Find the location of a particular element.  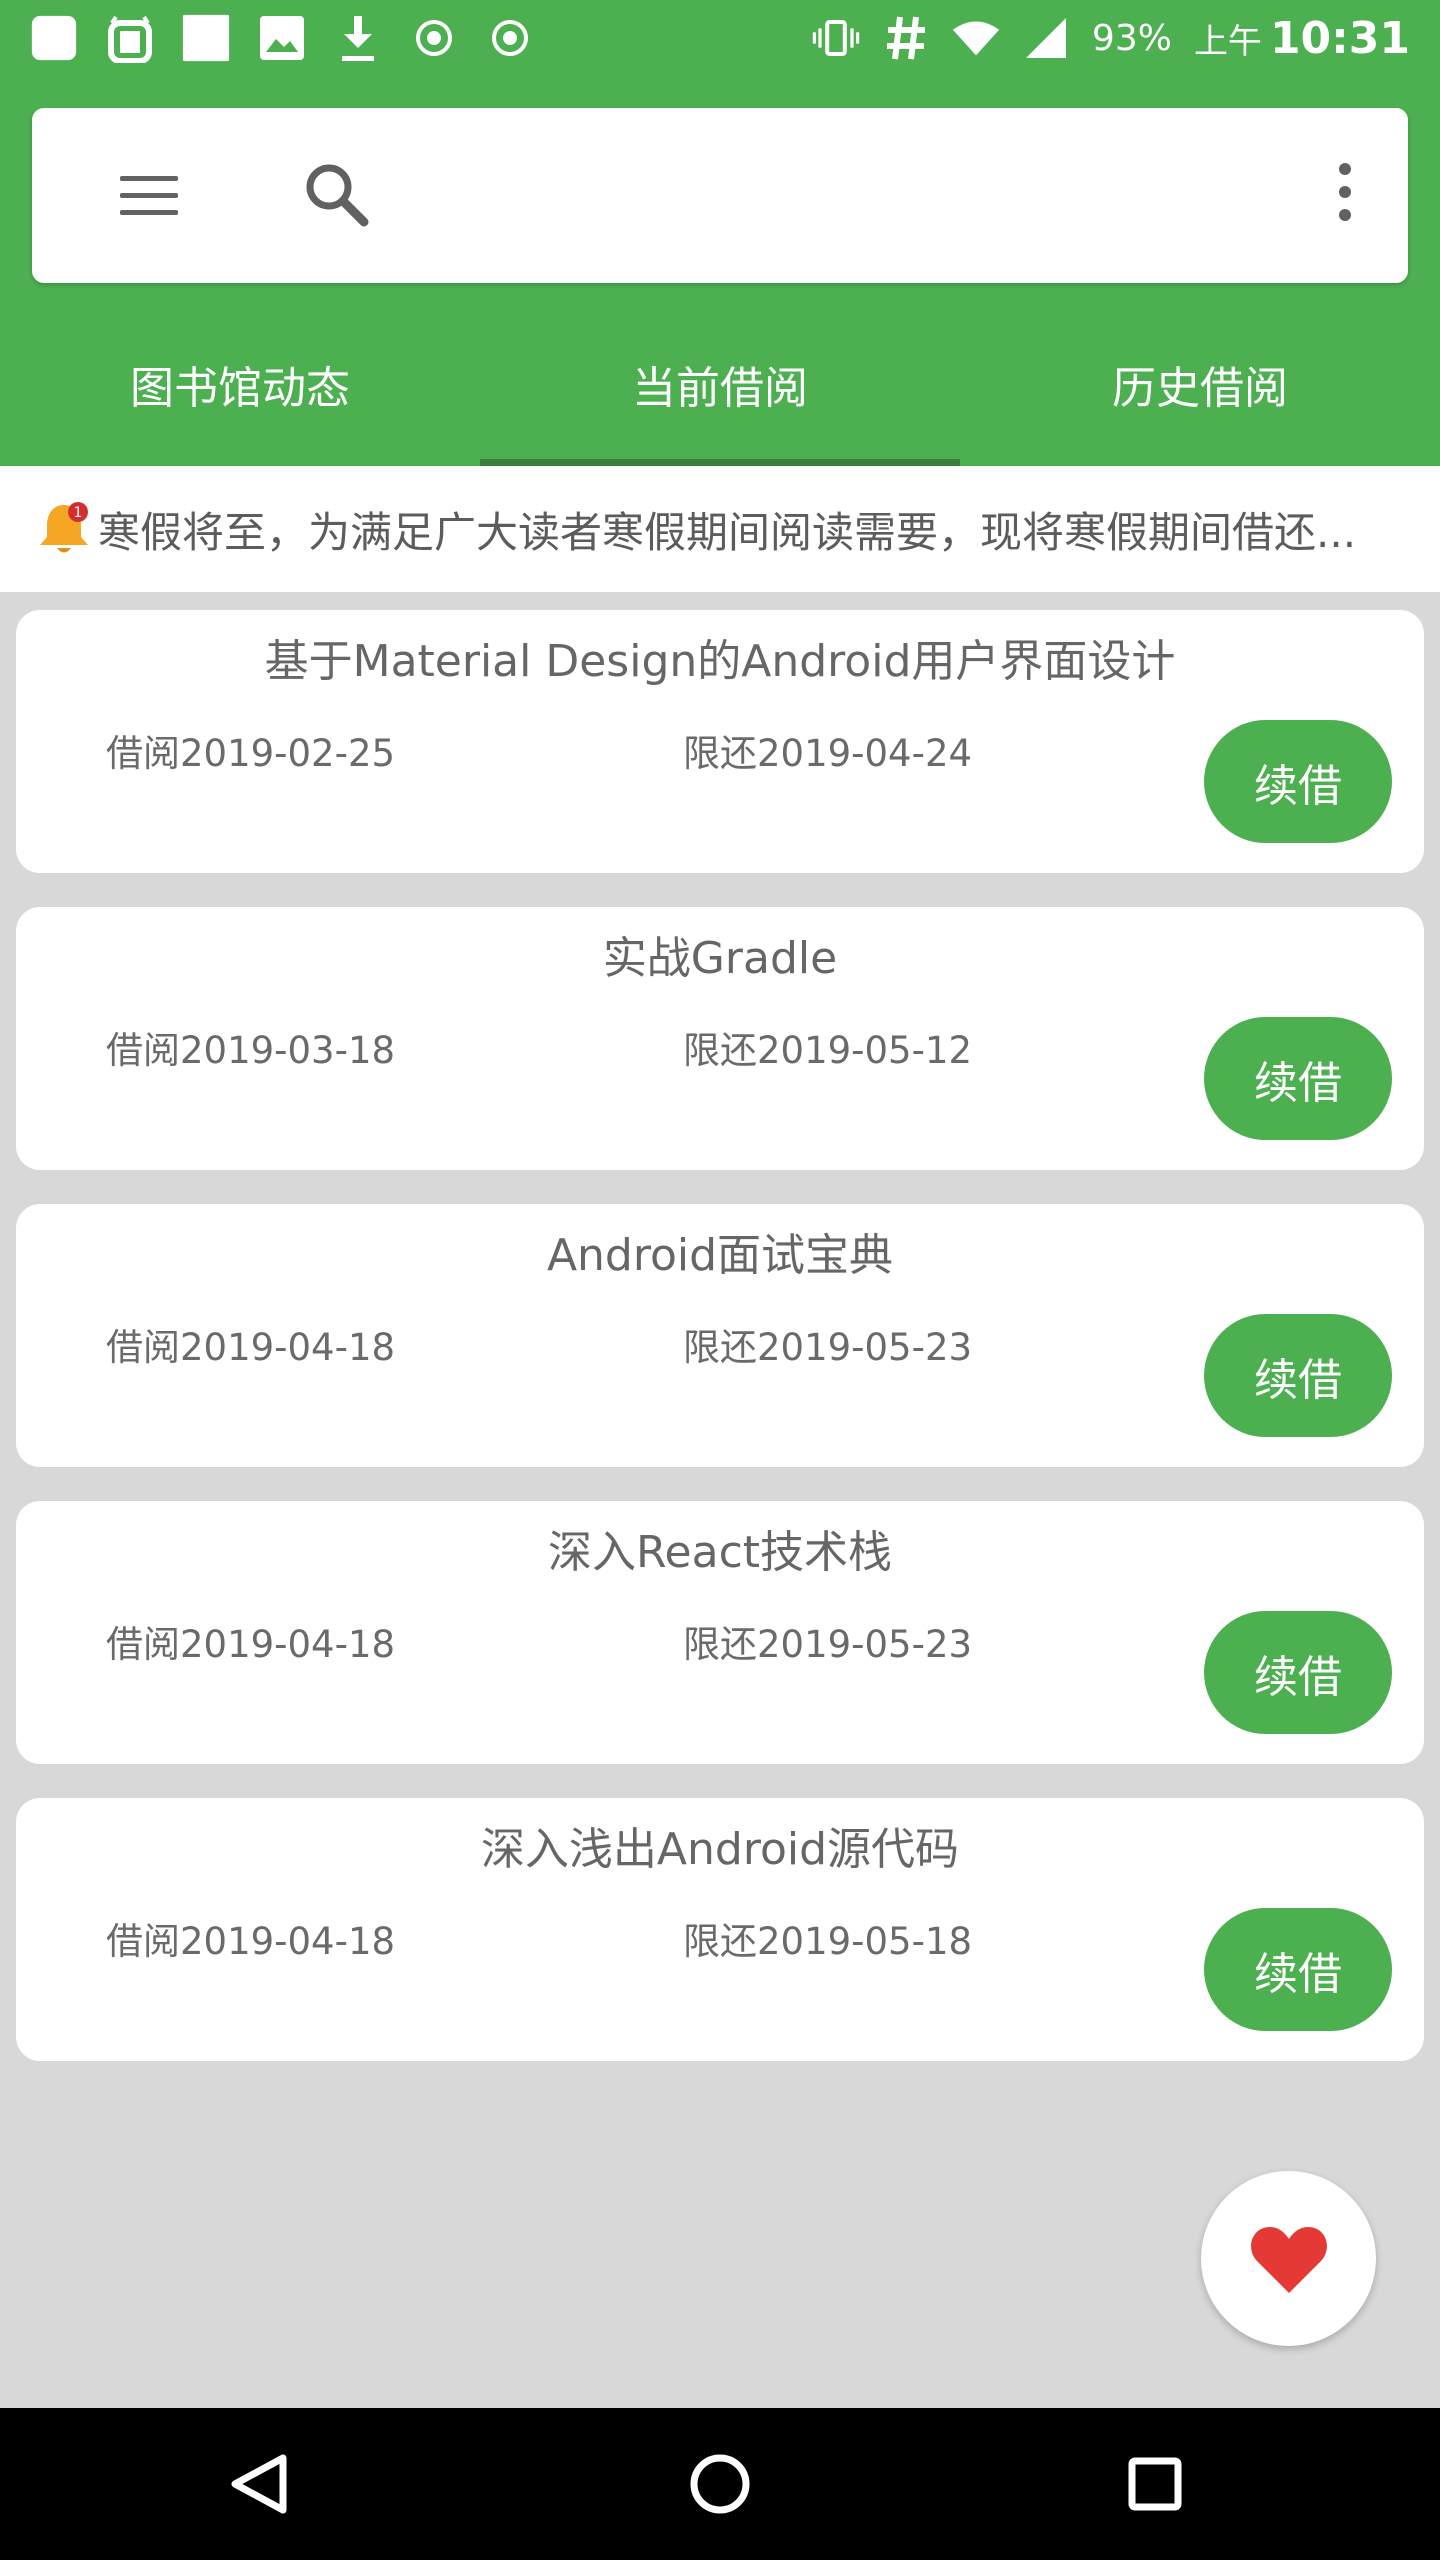

tab-label: 历史借阅 is located at coordinates (1200, 388).